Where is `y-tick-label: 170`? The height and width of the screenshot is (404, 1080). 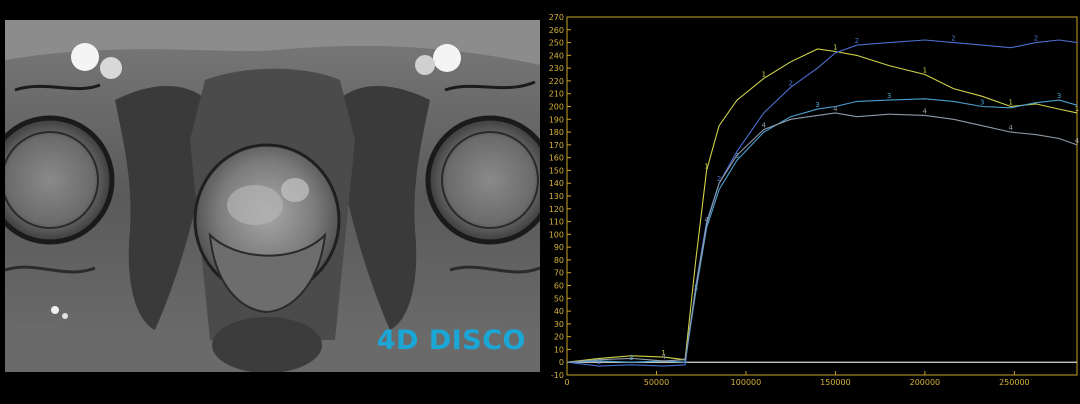 y-tick-label: 170 is located at coordinates (556, 145).